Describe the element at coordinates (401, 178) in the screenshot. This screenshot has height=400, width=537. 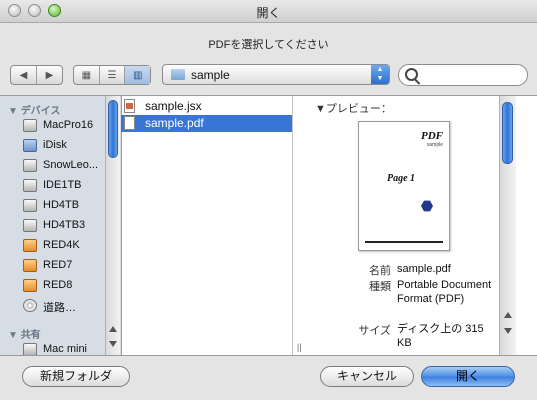
I see `thumbnail-page-text: Page 1` at that location.